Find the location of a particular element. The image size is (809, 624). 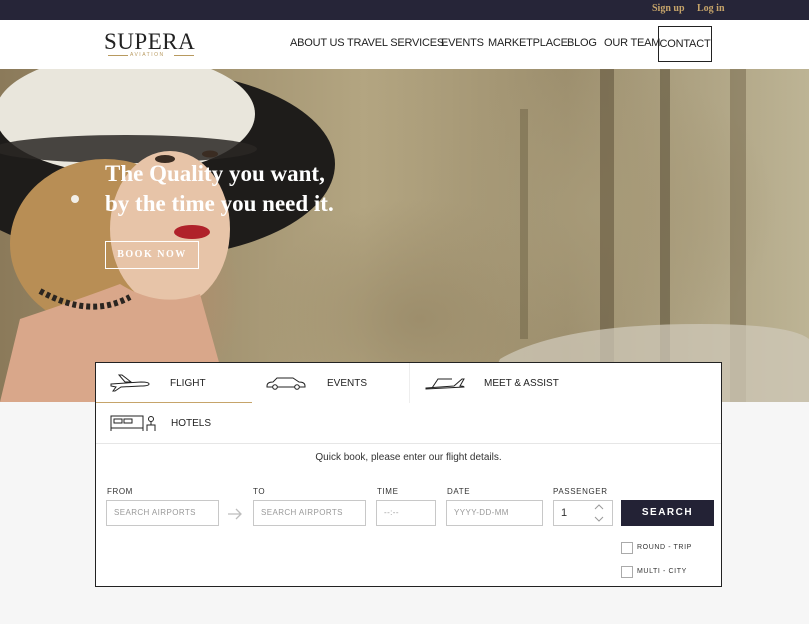

from-airport-input: SEARCH AIRPORTS is located at coordinates (162, 513).